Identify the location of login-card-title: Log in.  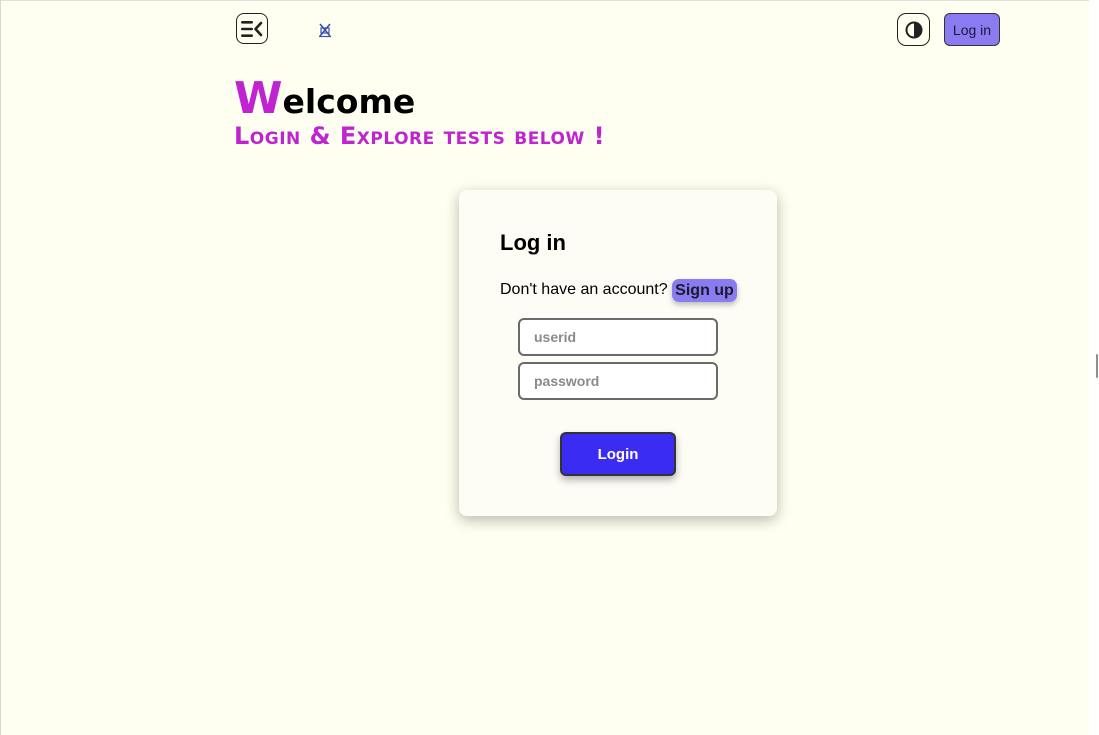
(533, 242).